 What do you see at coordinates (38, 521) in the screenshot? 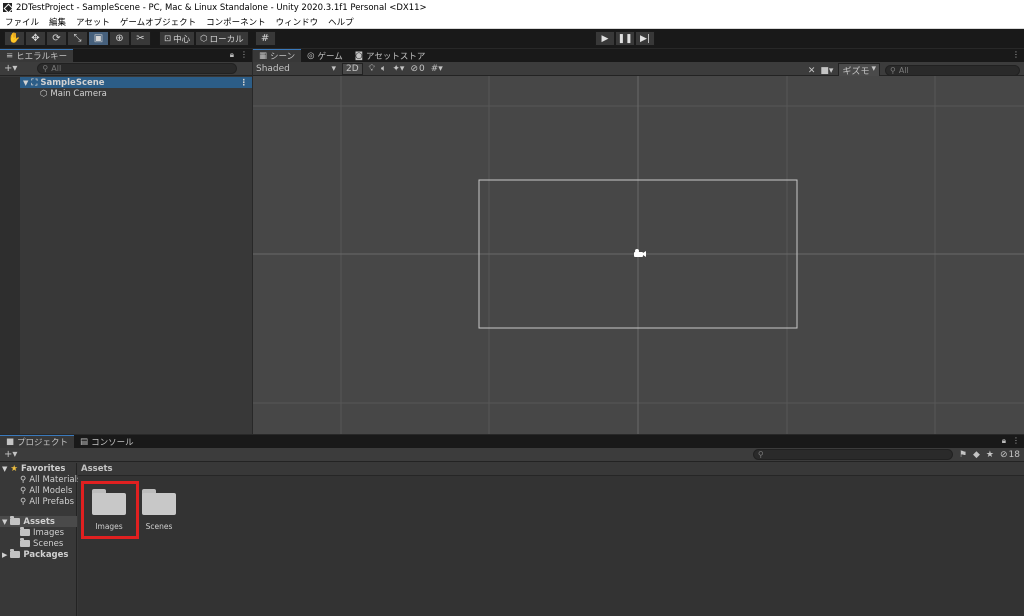
I see `tree-assets: ▼ Assets` at bounding box center [38, 521].